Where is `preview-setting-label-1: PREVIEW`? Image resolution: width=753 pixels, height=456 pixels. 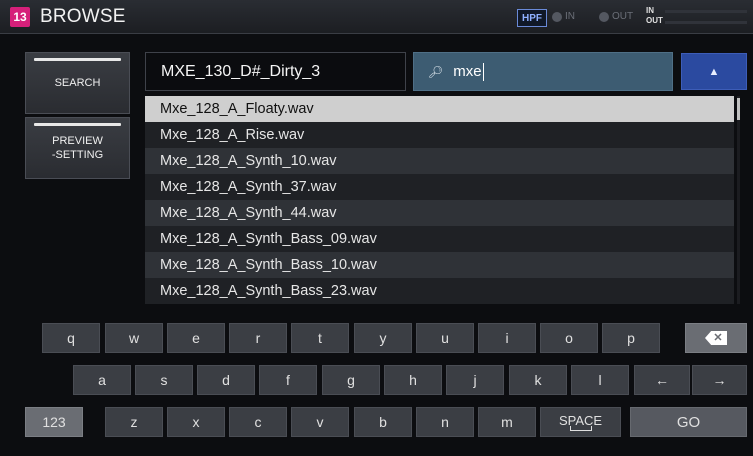 preview-setting-label-1: PREVIEW is located at coordinates (77, 141).